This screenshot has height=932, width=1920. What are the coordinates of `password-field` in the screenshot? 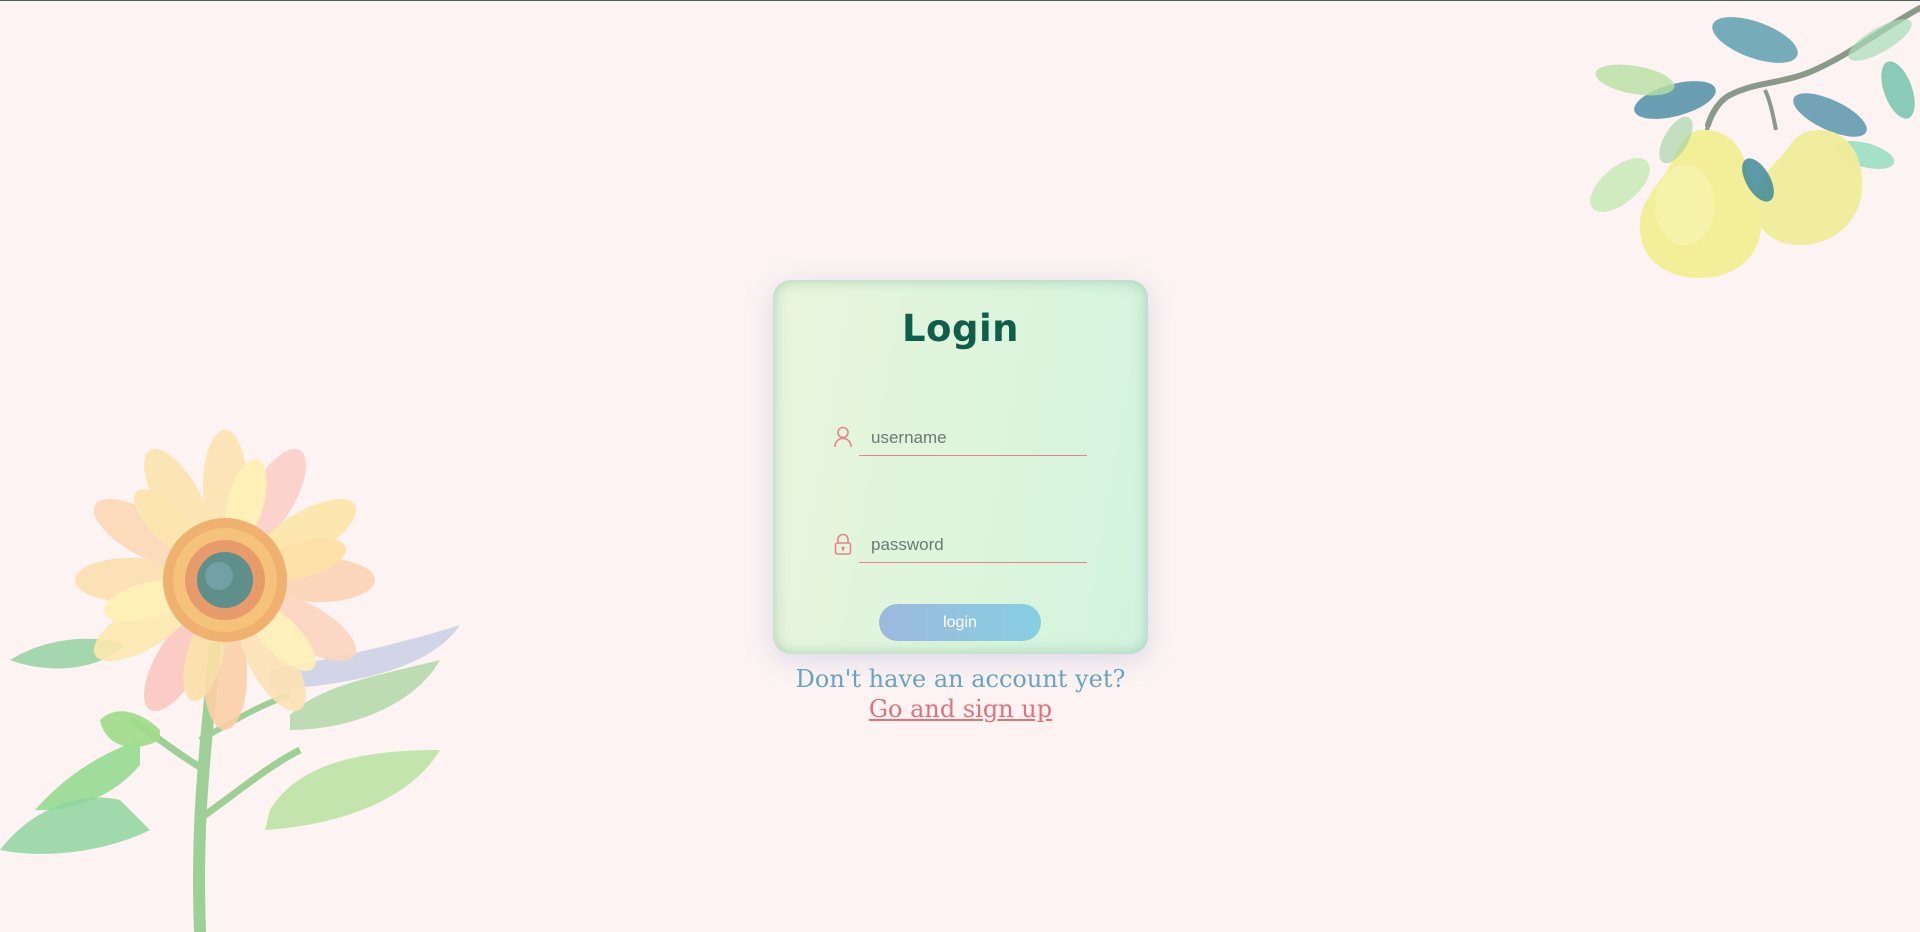 It's located at (961, 547).